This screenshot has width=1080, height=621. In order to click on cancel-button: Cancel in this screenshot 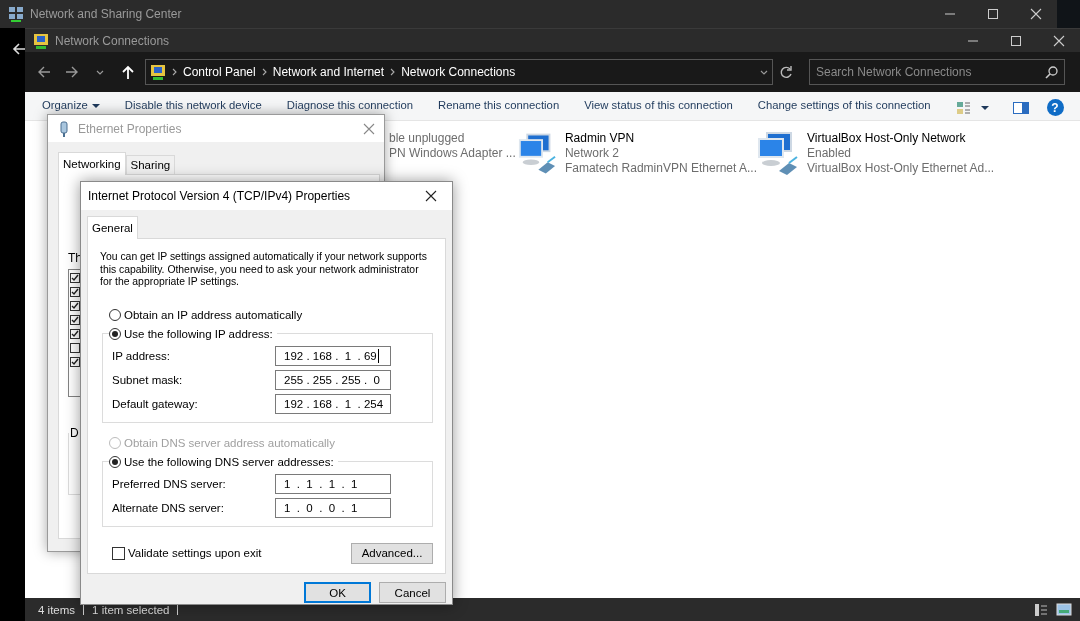, I will do `click(412, 592)`.